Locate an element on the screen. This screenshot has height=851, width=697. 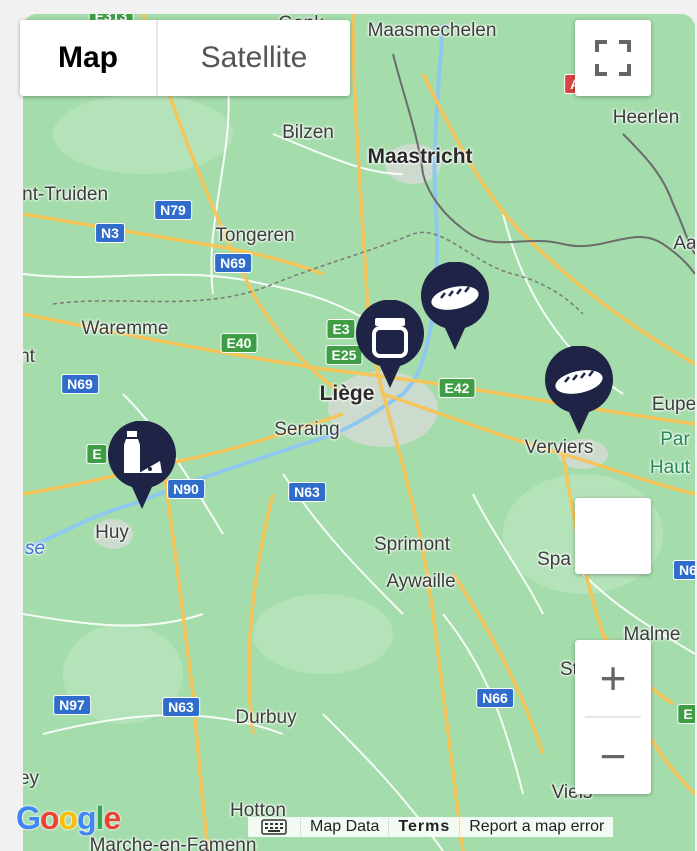
road-shield: E3 is located at coordinates (341, 329).